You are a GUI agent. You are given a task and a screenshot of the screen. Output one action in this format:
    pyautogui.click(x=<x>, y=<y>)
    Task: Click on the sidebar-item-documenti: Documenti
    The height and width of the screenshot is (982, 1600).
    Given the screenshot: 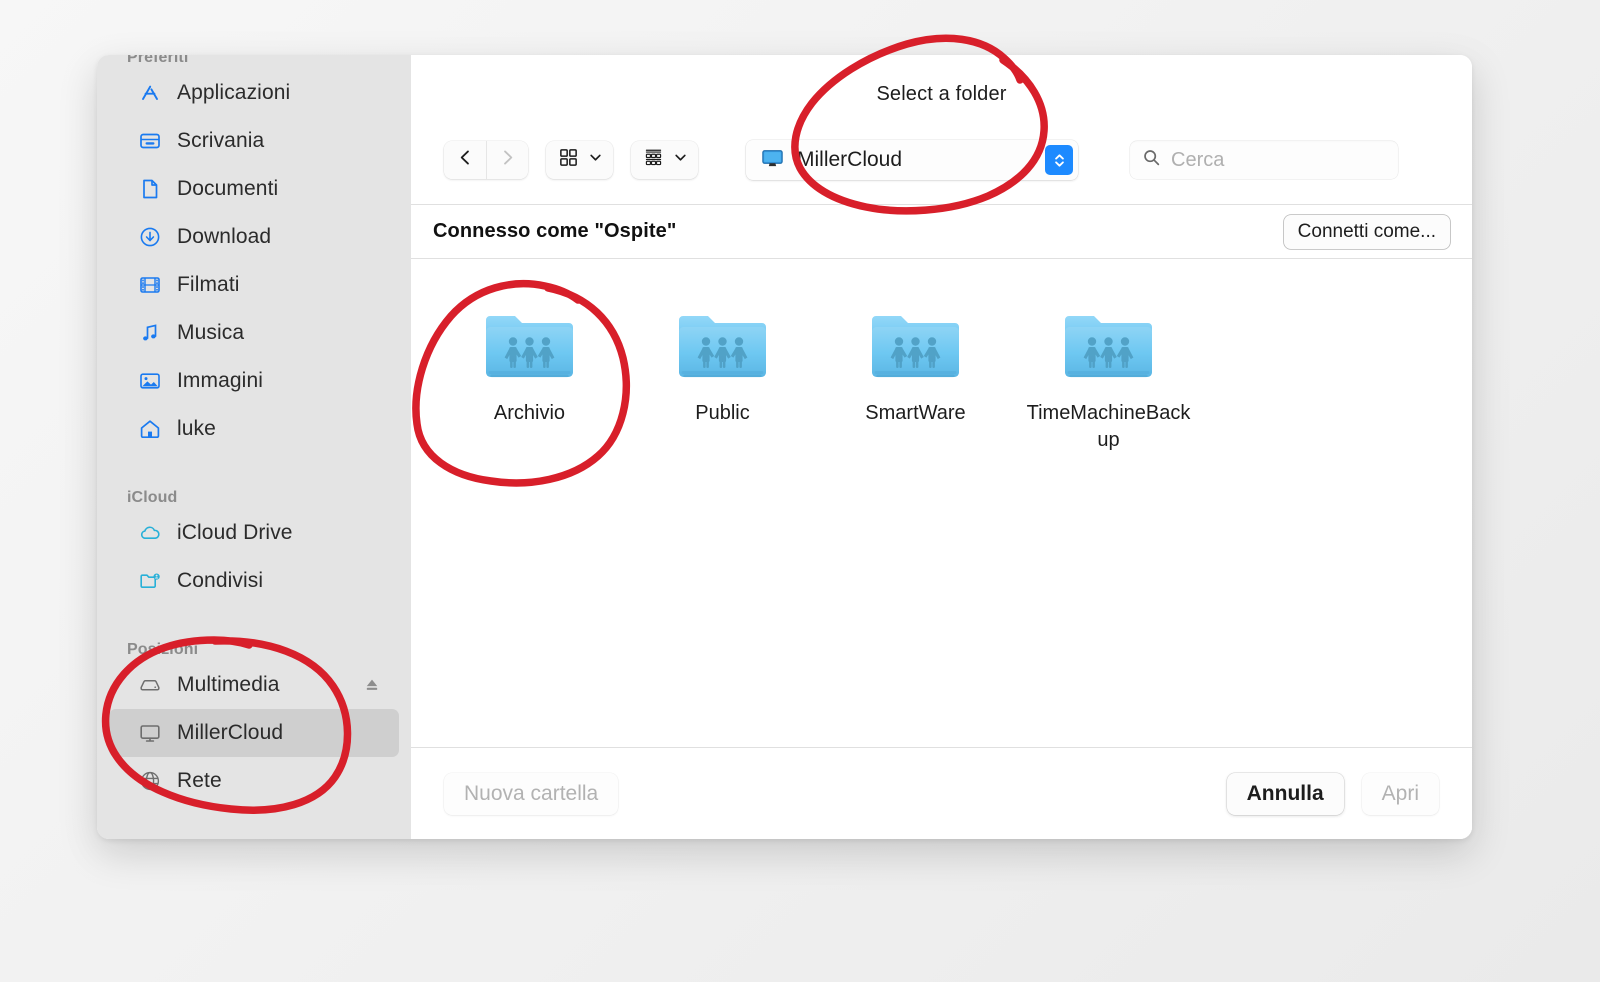 What is the action you would take?
    pyautogui.click(x=254, y=189)
    